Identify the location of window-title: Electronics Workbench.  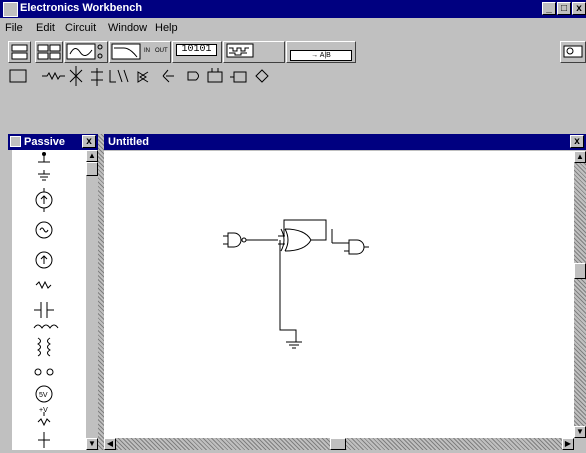
(81, 8).